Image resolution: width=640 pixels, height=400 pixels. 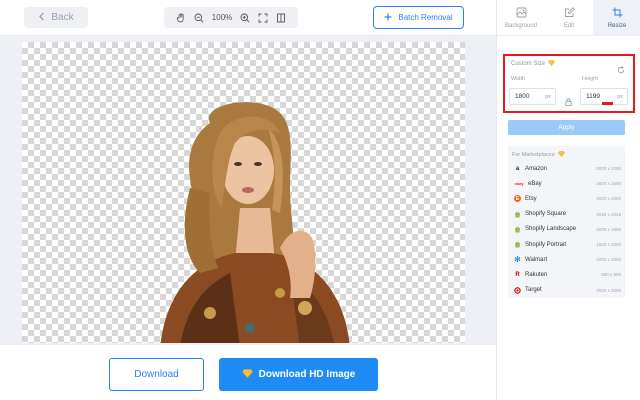 I want to click on top-toolbar: Back 100% Batch Removal, so click(x=248, y=18).